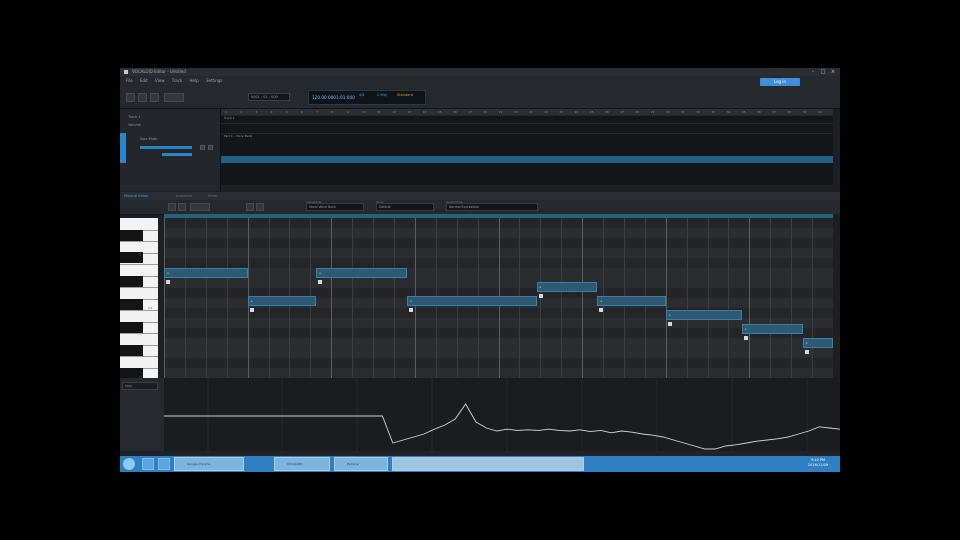 The height and width of the screenshot is (540, 960). Describe the element at coordinates (333, 97) in the screenshot. I see `tempo-readout: 120.00 0001:01:000` at that location.